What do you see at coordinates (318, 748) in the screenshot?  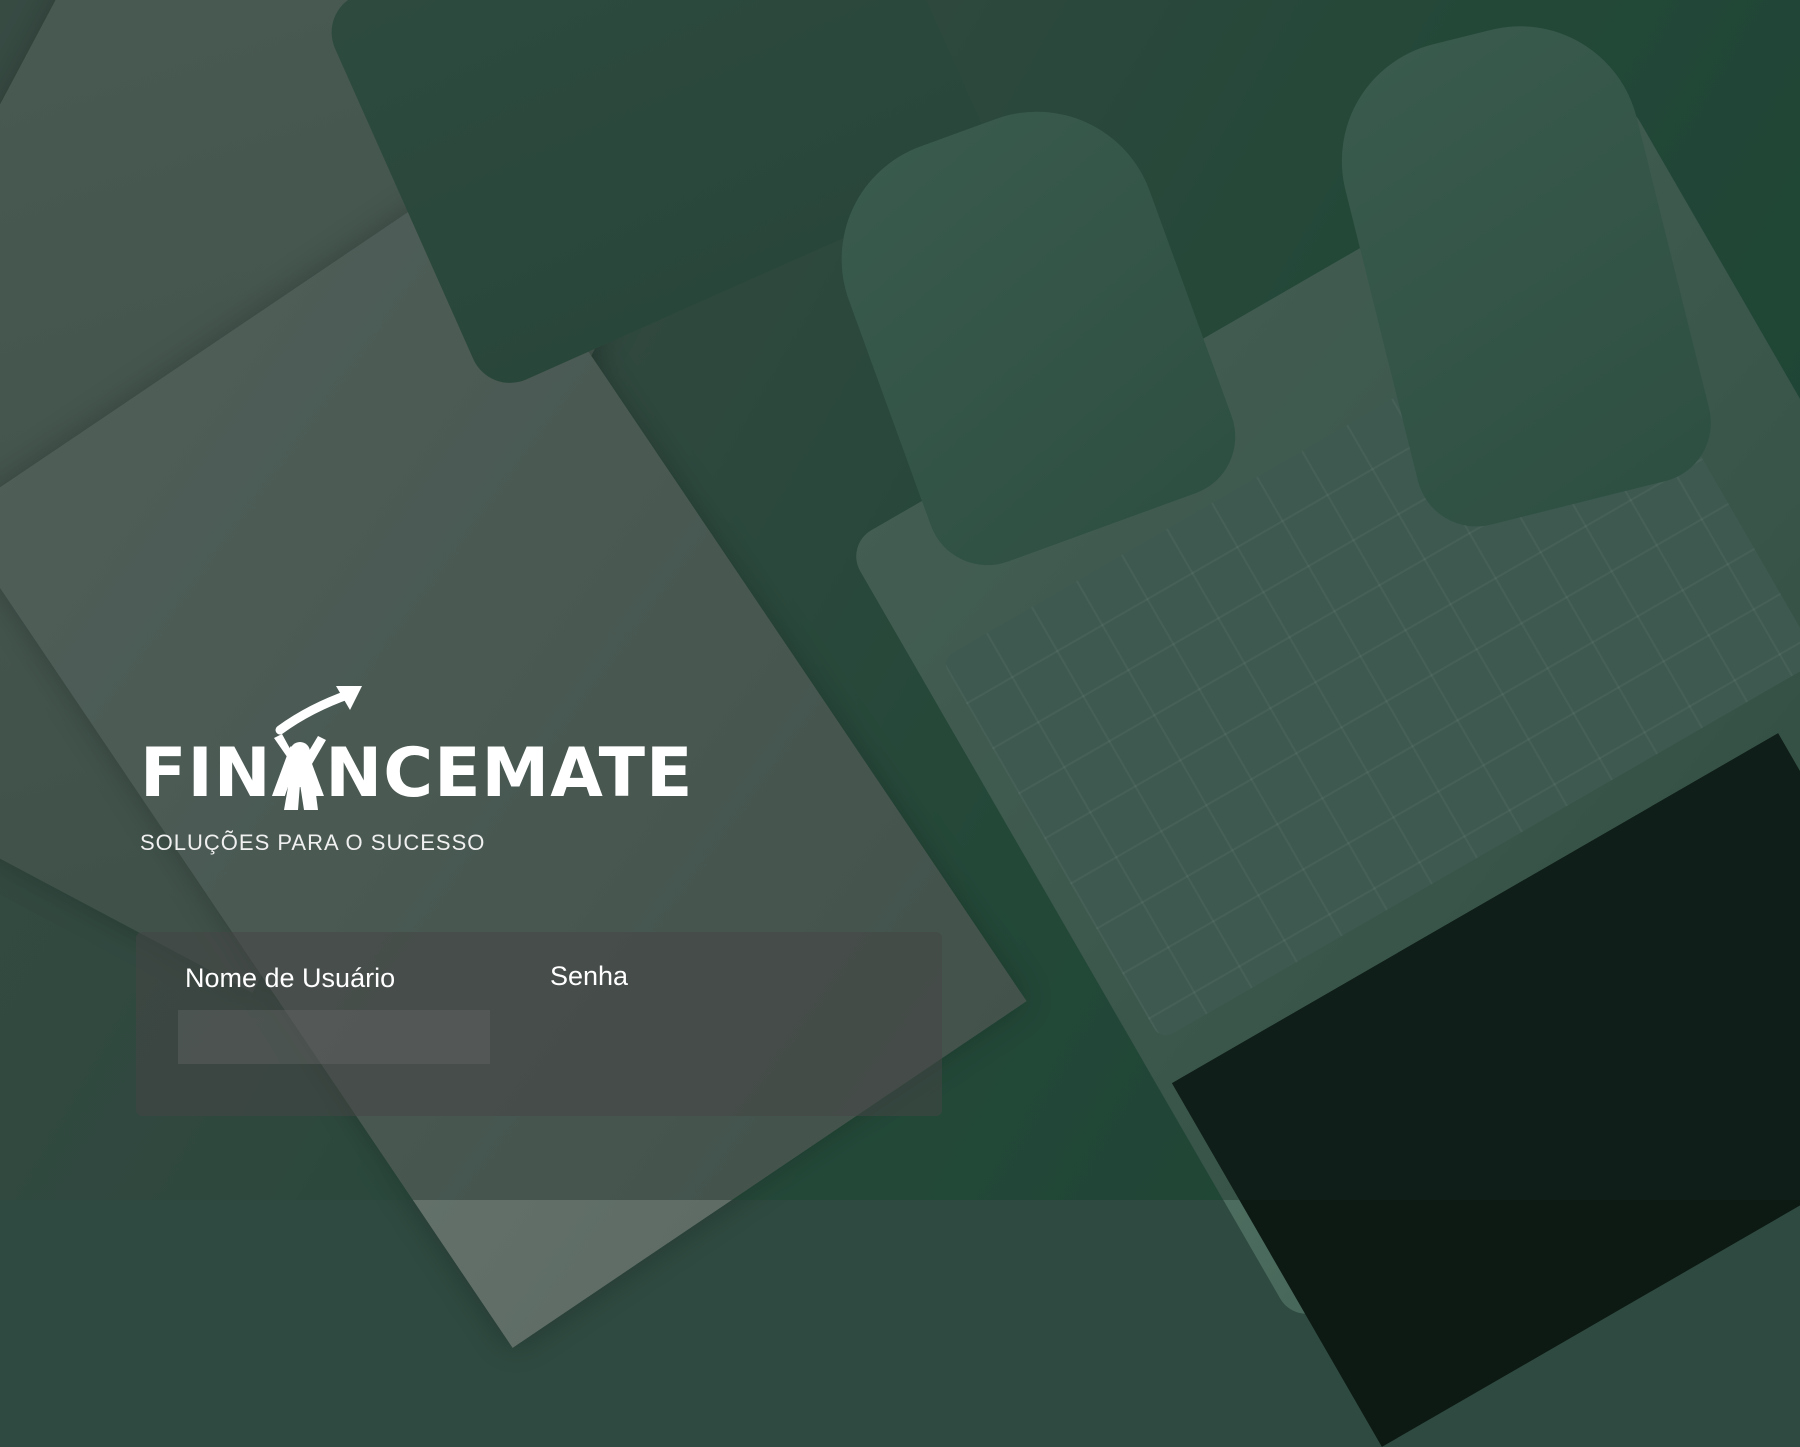 I see `person-arrow-up-icon` at bounding box center [318, 748].